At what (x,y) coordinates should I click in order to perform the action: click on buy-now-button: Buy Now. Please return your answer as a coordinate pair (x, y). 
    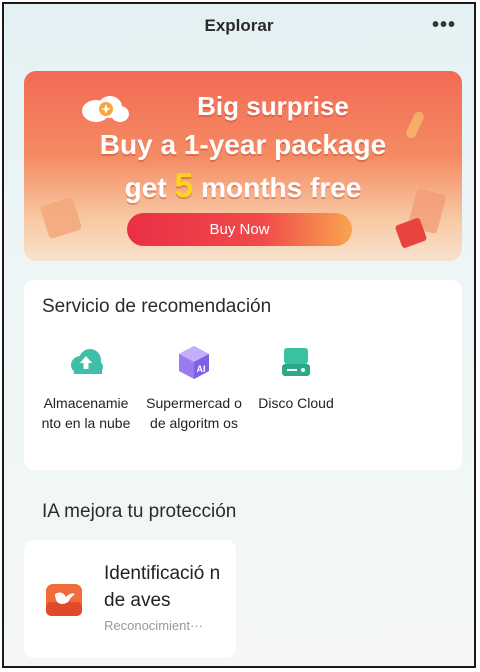
    Looking at the image, I should click on (239, 229).